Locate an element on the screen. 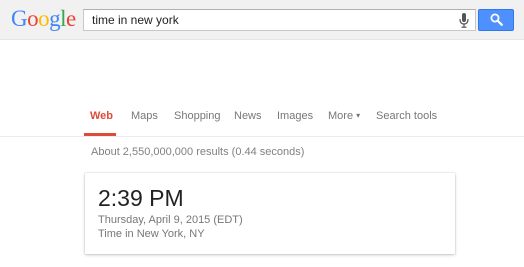 The width and height of the screenshot is (524, 267). google-logo: Google is located at coordinates (43, 19).